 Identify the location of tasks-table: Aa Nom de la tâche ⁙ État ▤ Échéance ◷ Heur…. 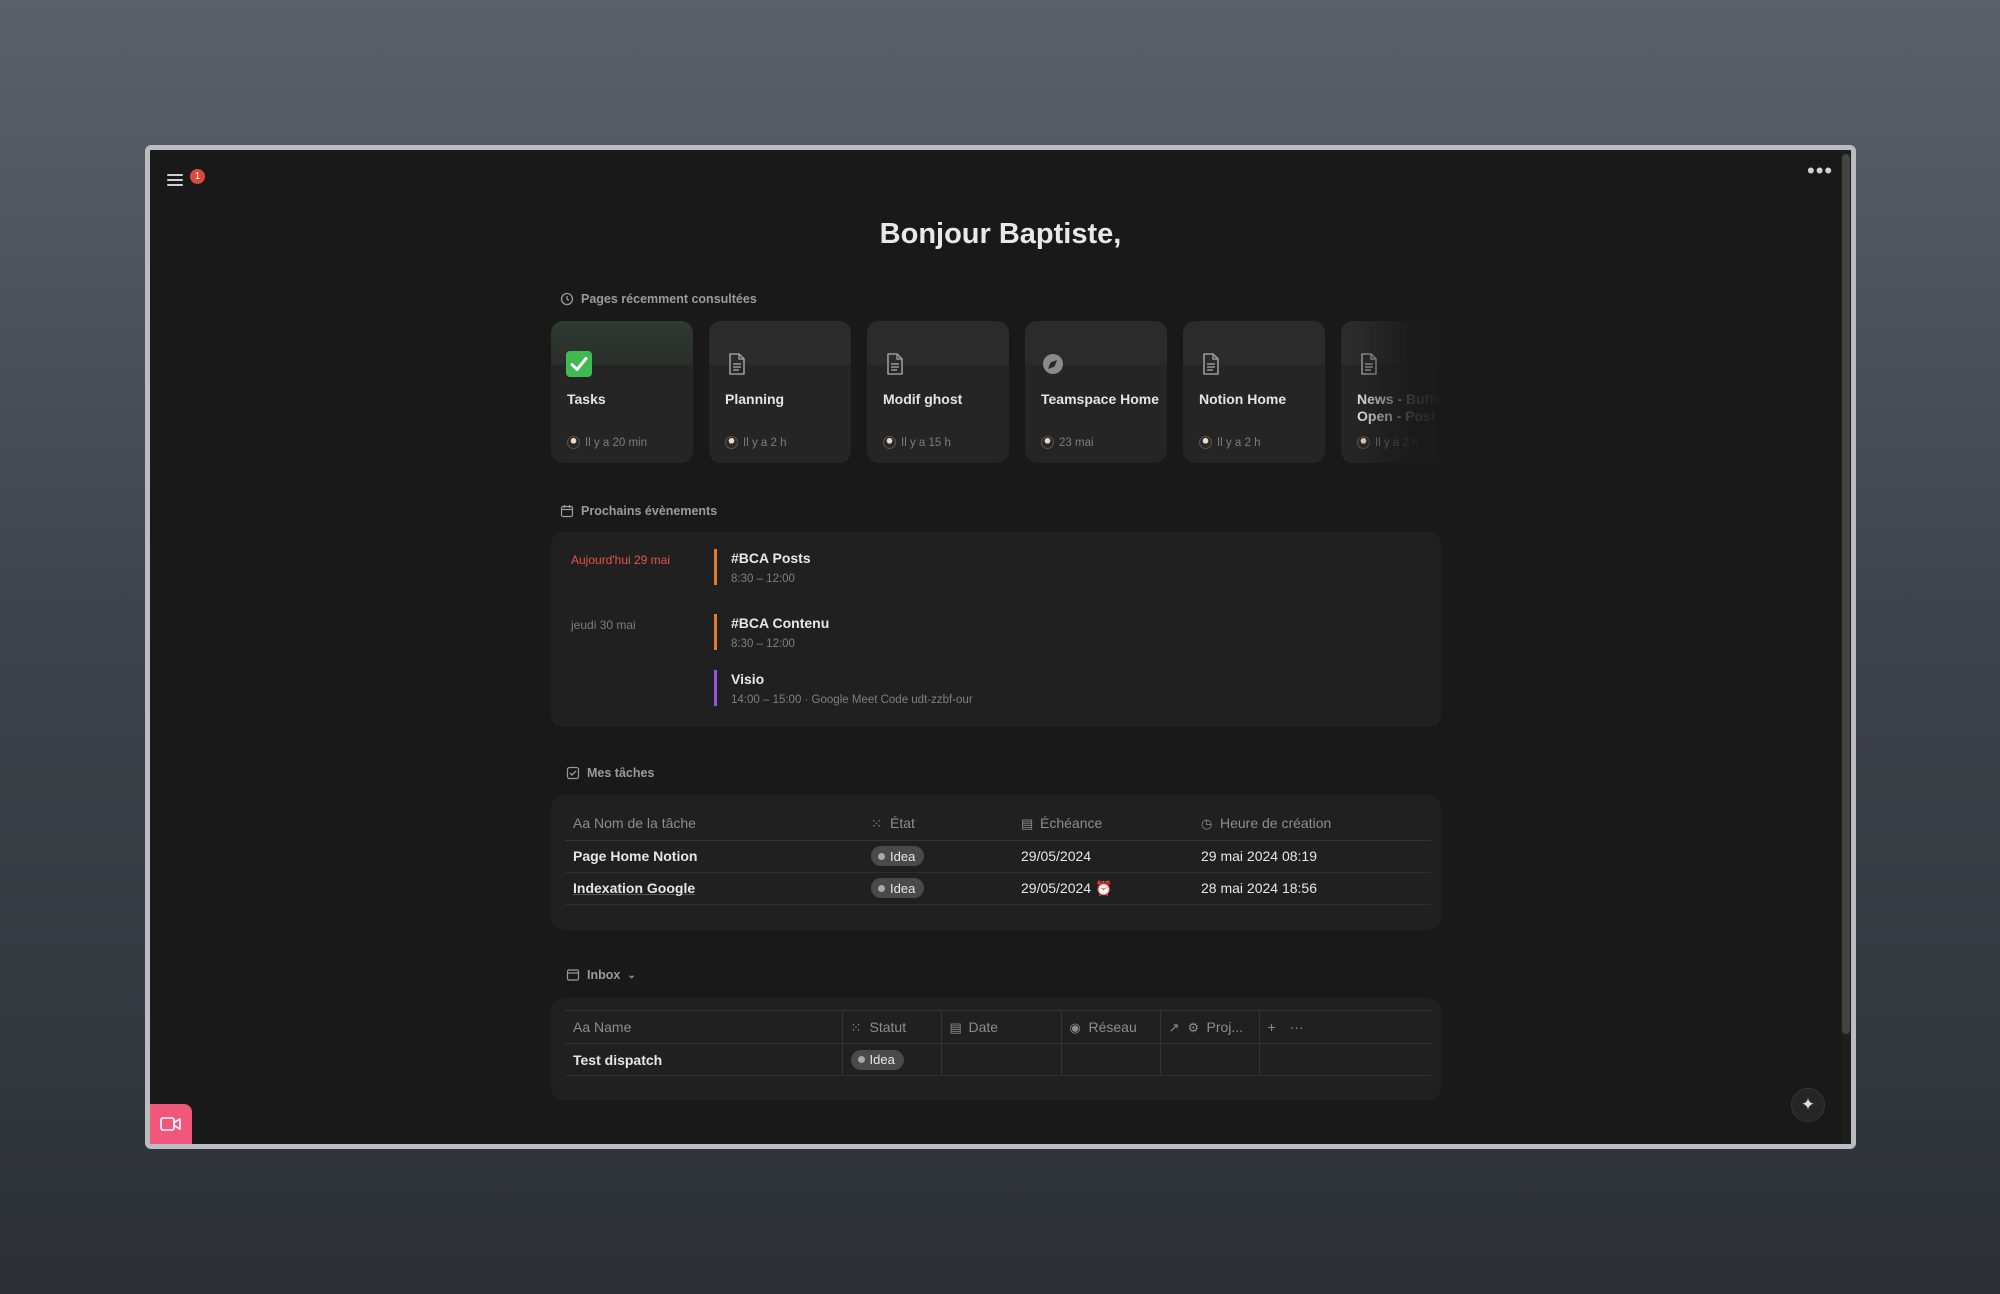
(998, 856).